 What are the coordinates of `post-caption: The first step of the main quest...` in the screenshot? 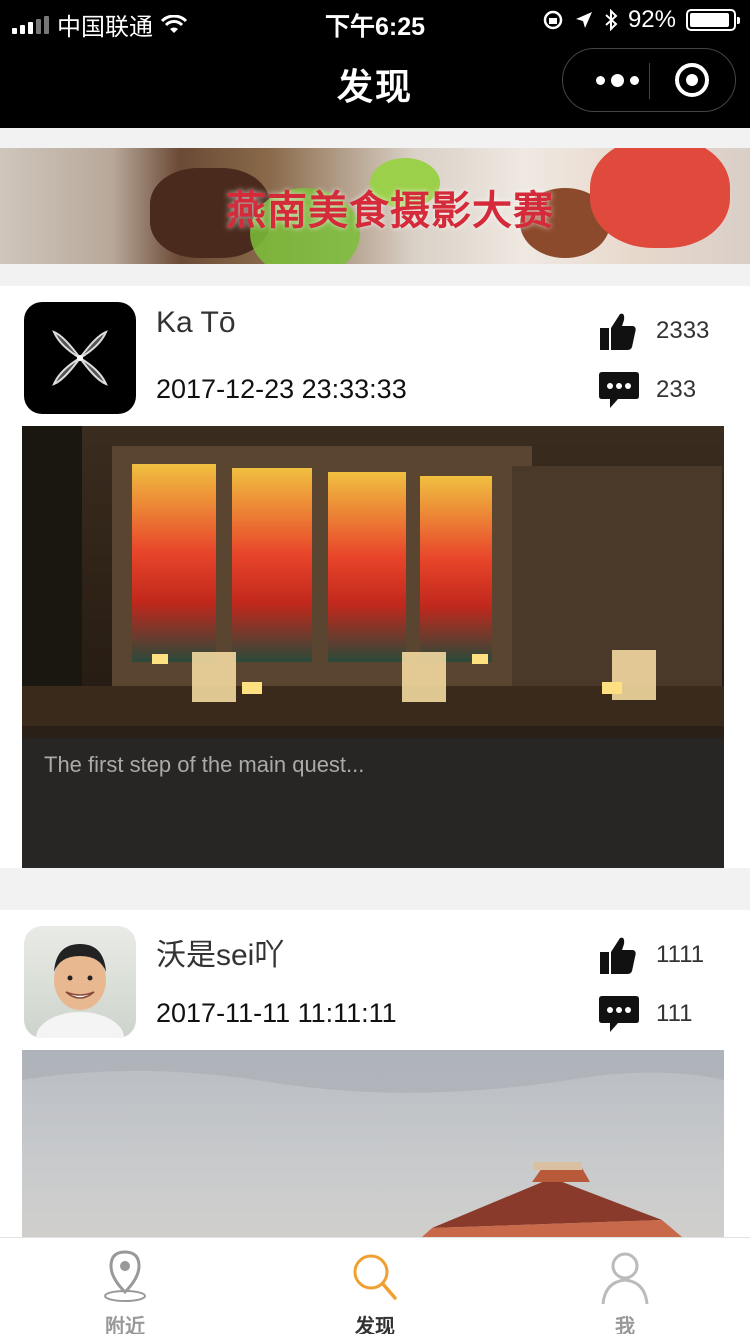 It's located at (373, 803).